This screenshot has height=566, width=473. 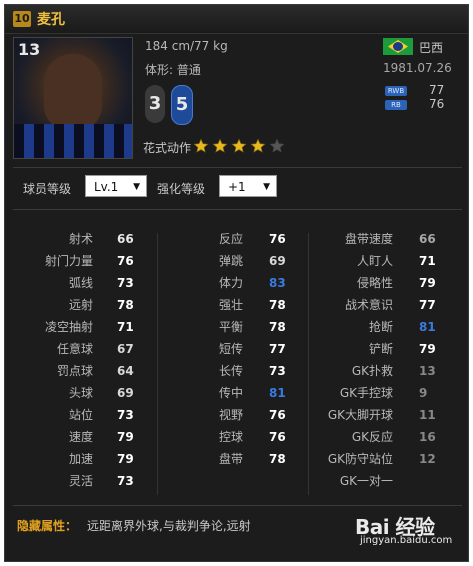 I want to click on stat-label: 侵略性, so click(x=374, y=283).